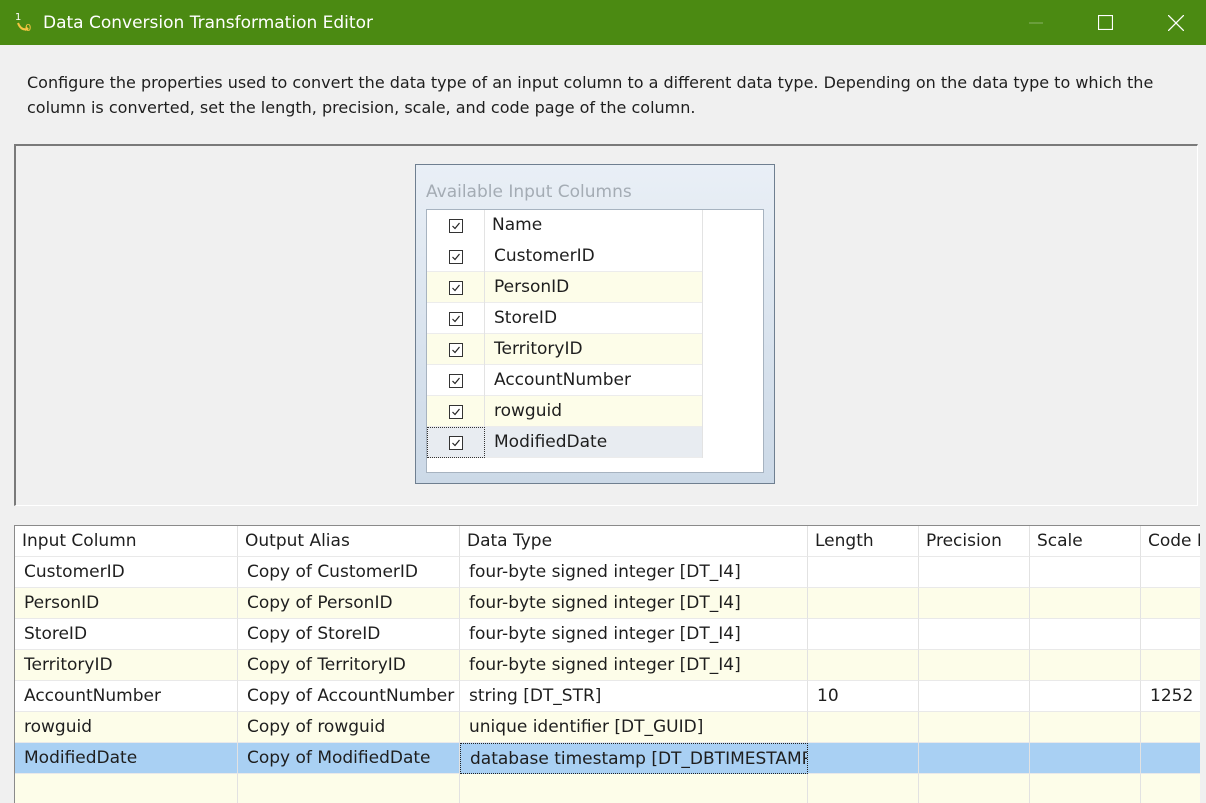 The image size is (1206, 803). I want to click on header-input-column: Input Column, so click(126, 541).